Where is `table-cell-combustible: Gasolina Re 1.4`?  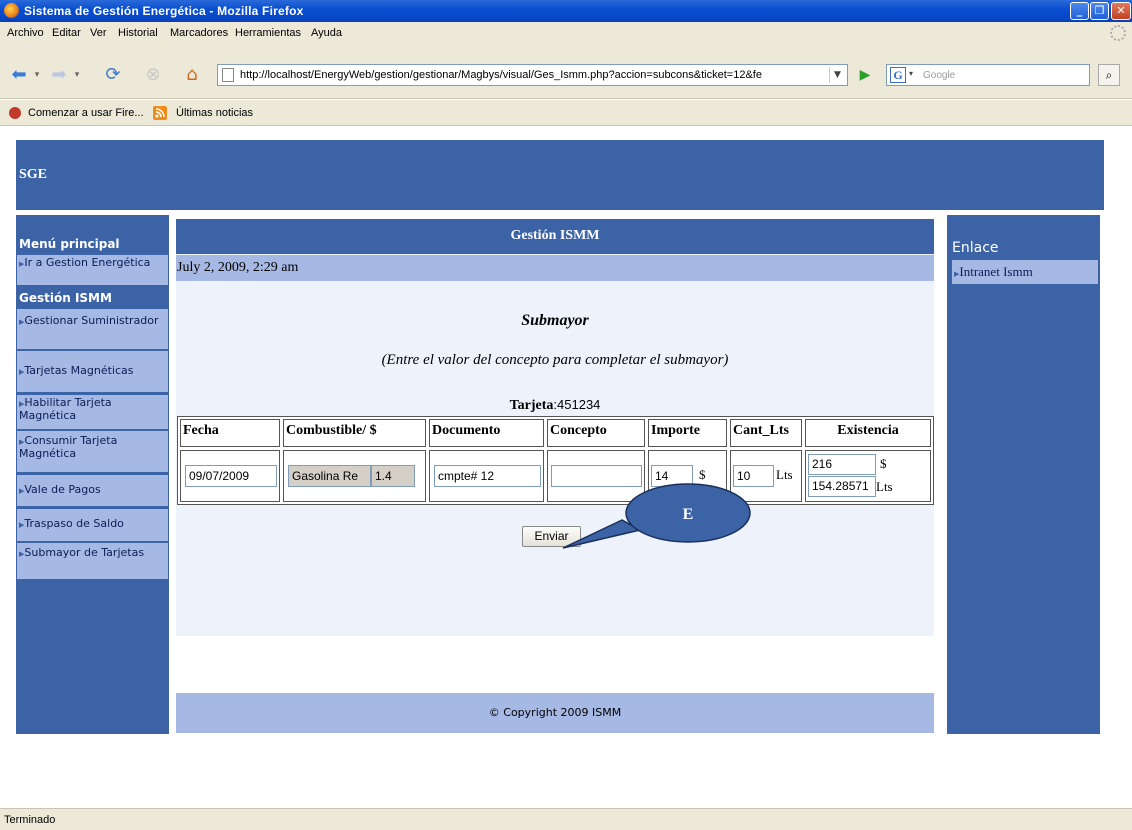
table-cell-combustible: Gasolina Re 1.4 is located at coordinates (354, 476).